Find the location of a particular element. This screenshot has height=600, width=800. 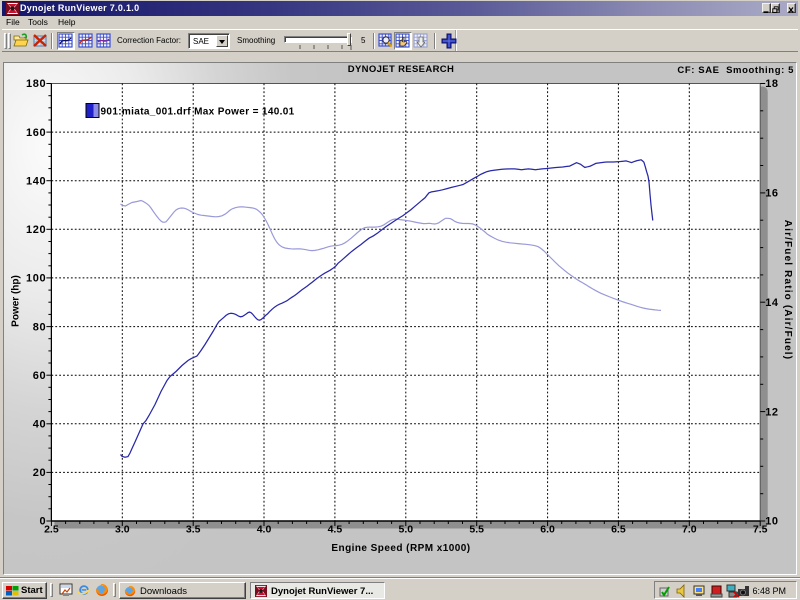

svg-text: 12 is located at coordinates (771, 412).